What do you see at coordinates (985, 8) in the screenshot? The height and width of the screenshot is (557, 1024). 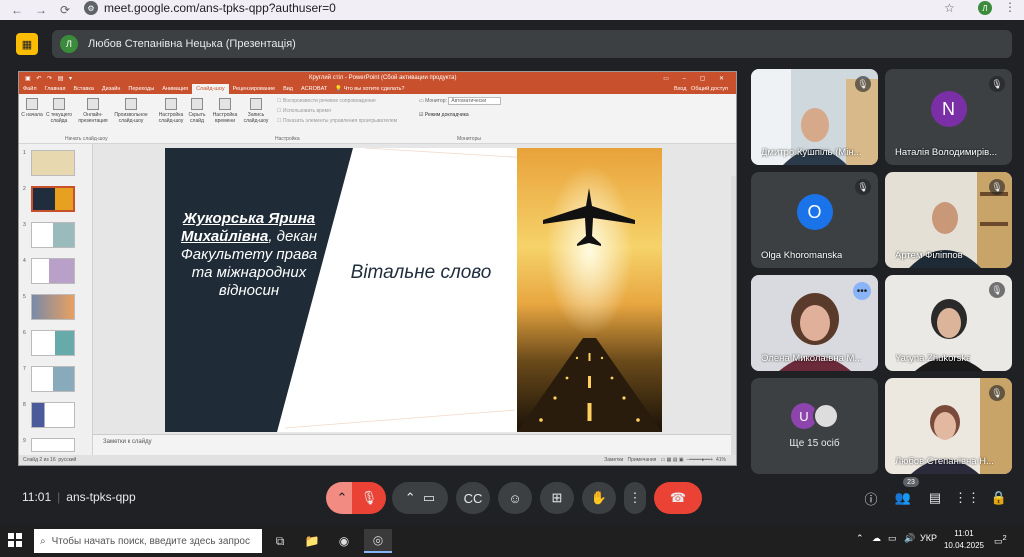 I see `profile-avatar: Л` at bounding box center [985, 8].